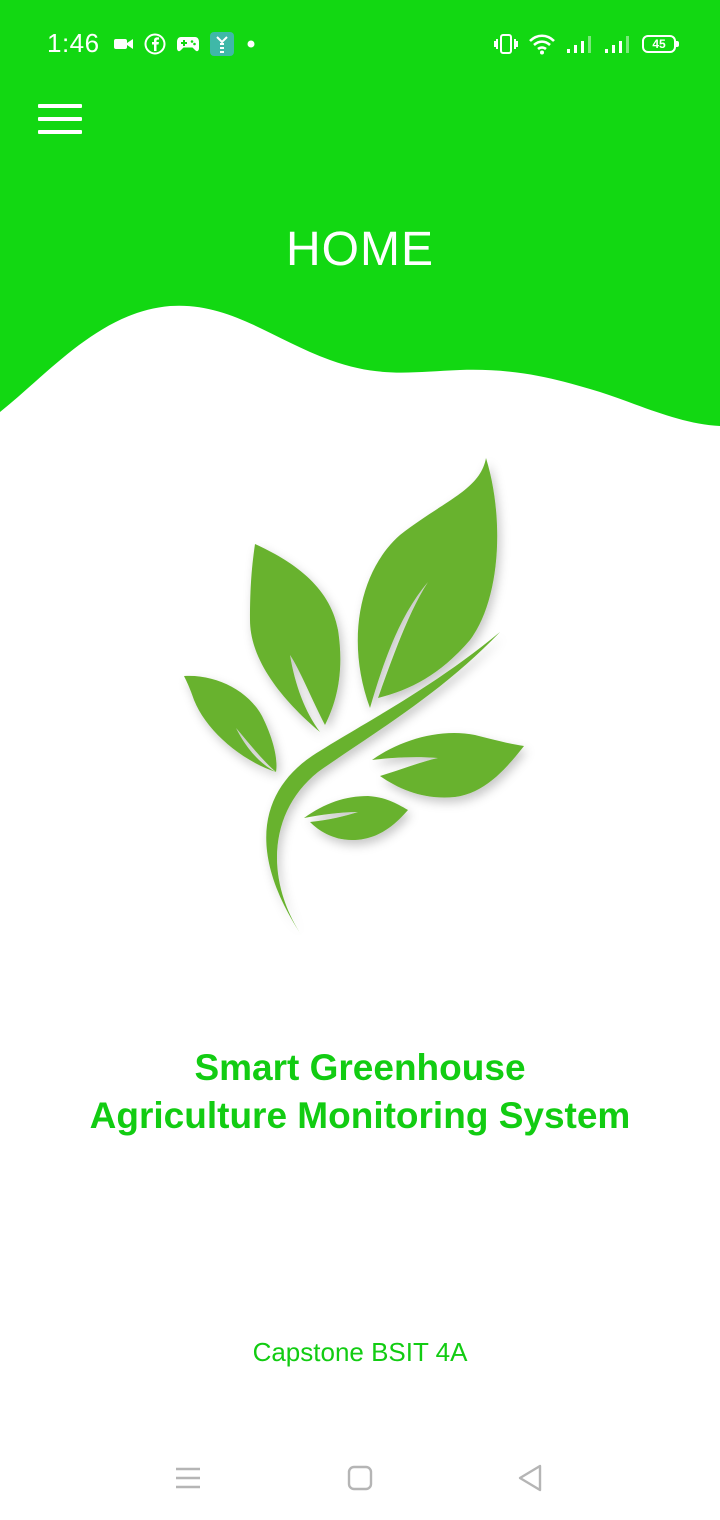  What do you see at coordinates (124, 44) in the screenshot?
I see `video-camera-icon` at bounding box center [124, 44].